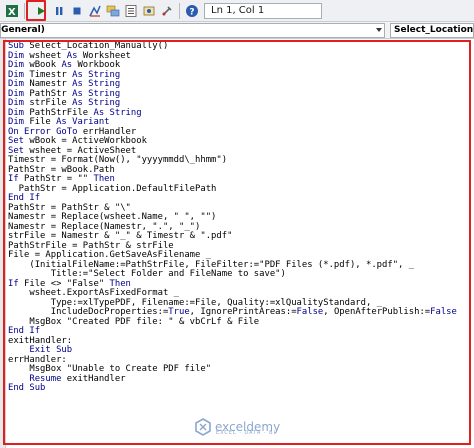  Describe the element at coordinates (149, 11) in the screenshot. I see `object-browser-icon` at that location.